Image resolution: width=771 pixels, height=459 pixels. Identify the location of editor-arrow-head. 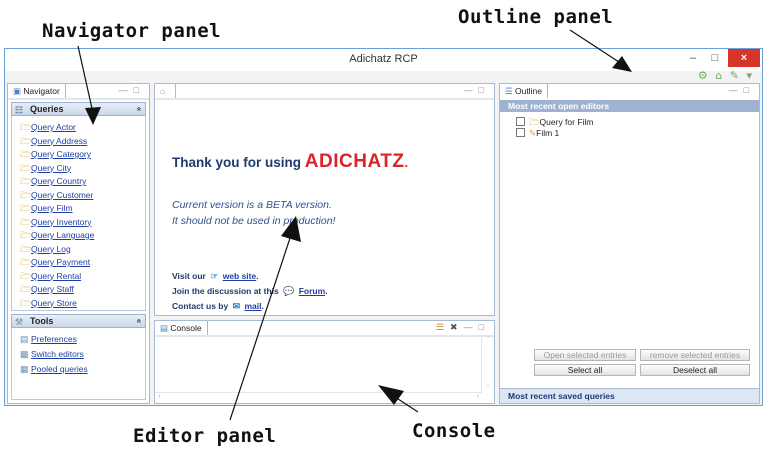
(291, 229).